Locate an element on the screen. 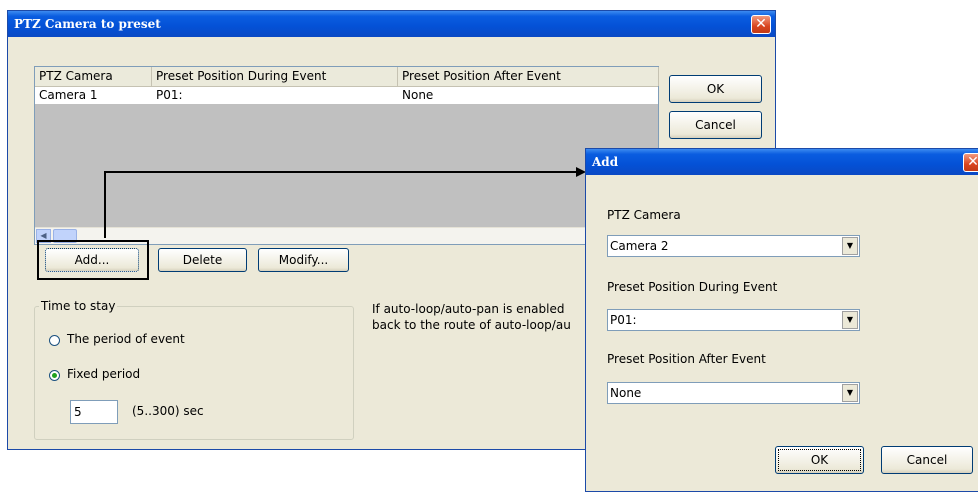 The height and width of the screenshot is (492, 978). preset-during-value: P01: is located at coordinates (623, 320).